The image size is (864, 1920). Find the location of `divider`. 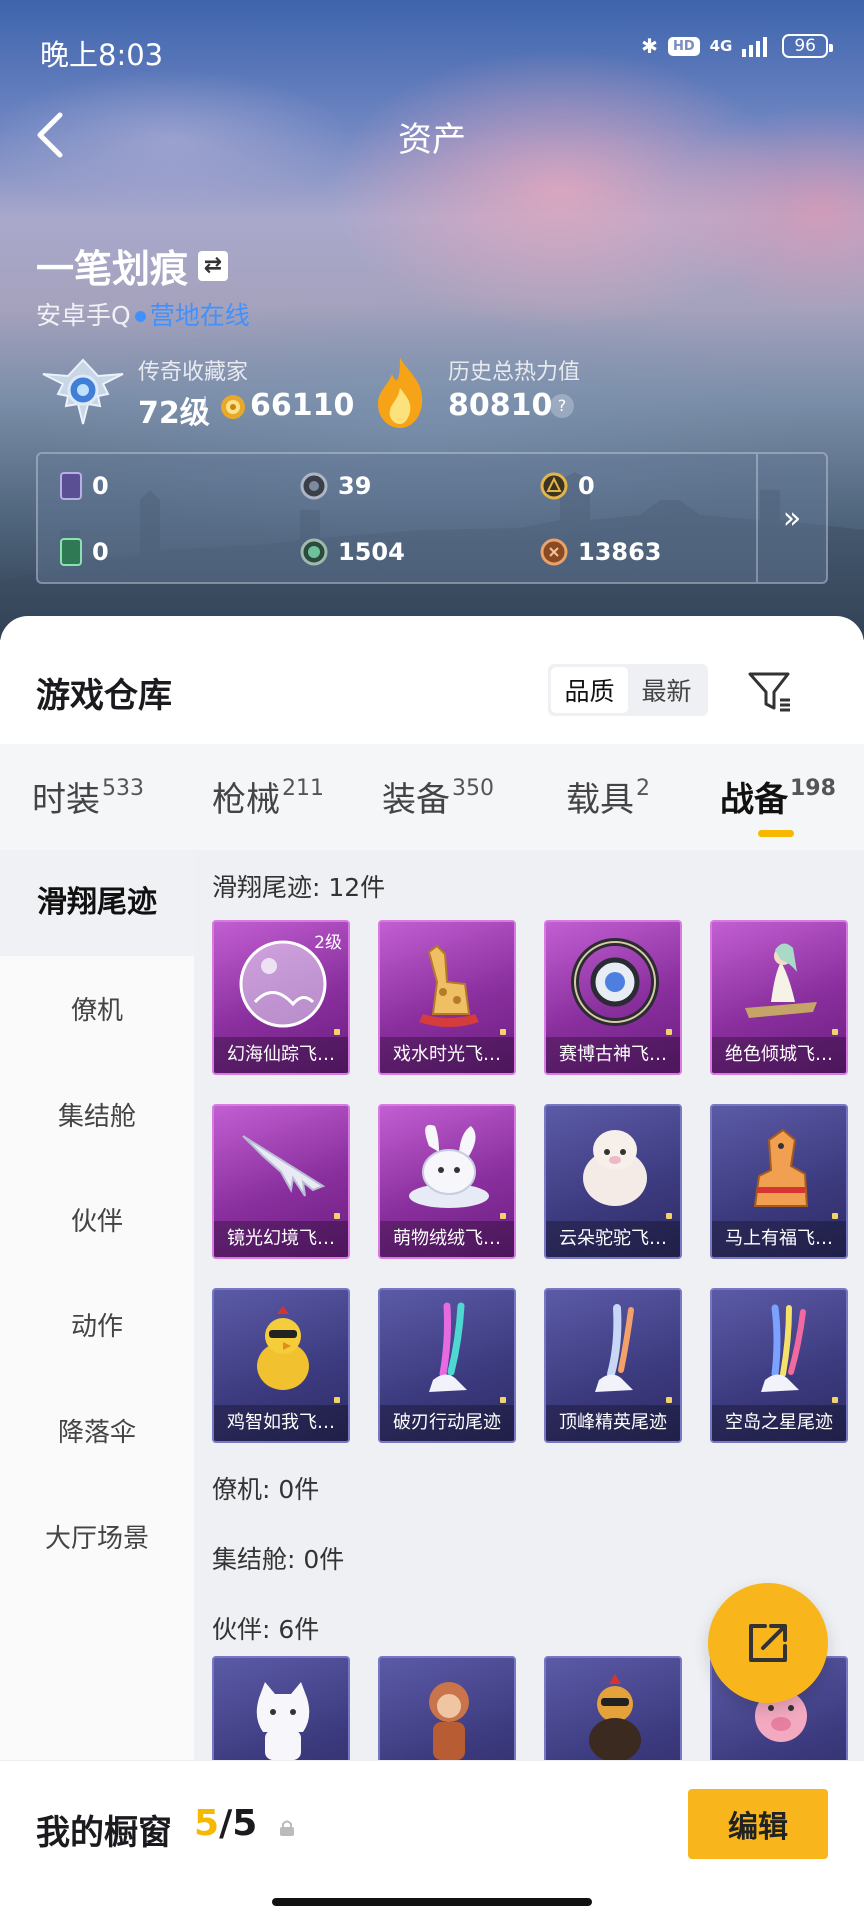

divider is located at coordinates (205, 408).